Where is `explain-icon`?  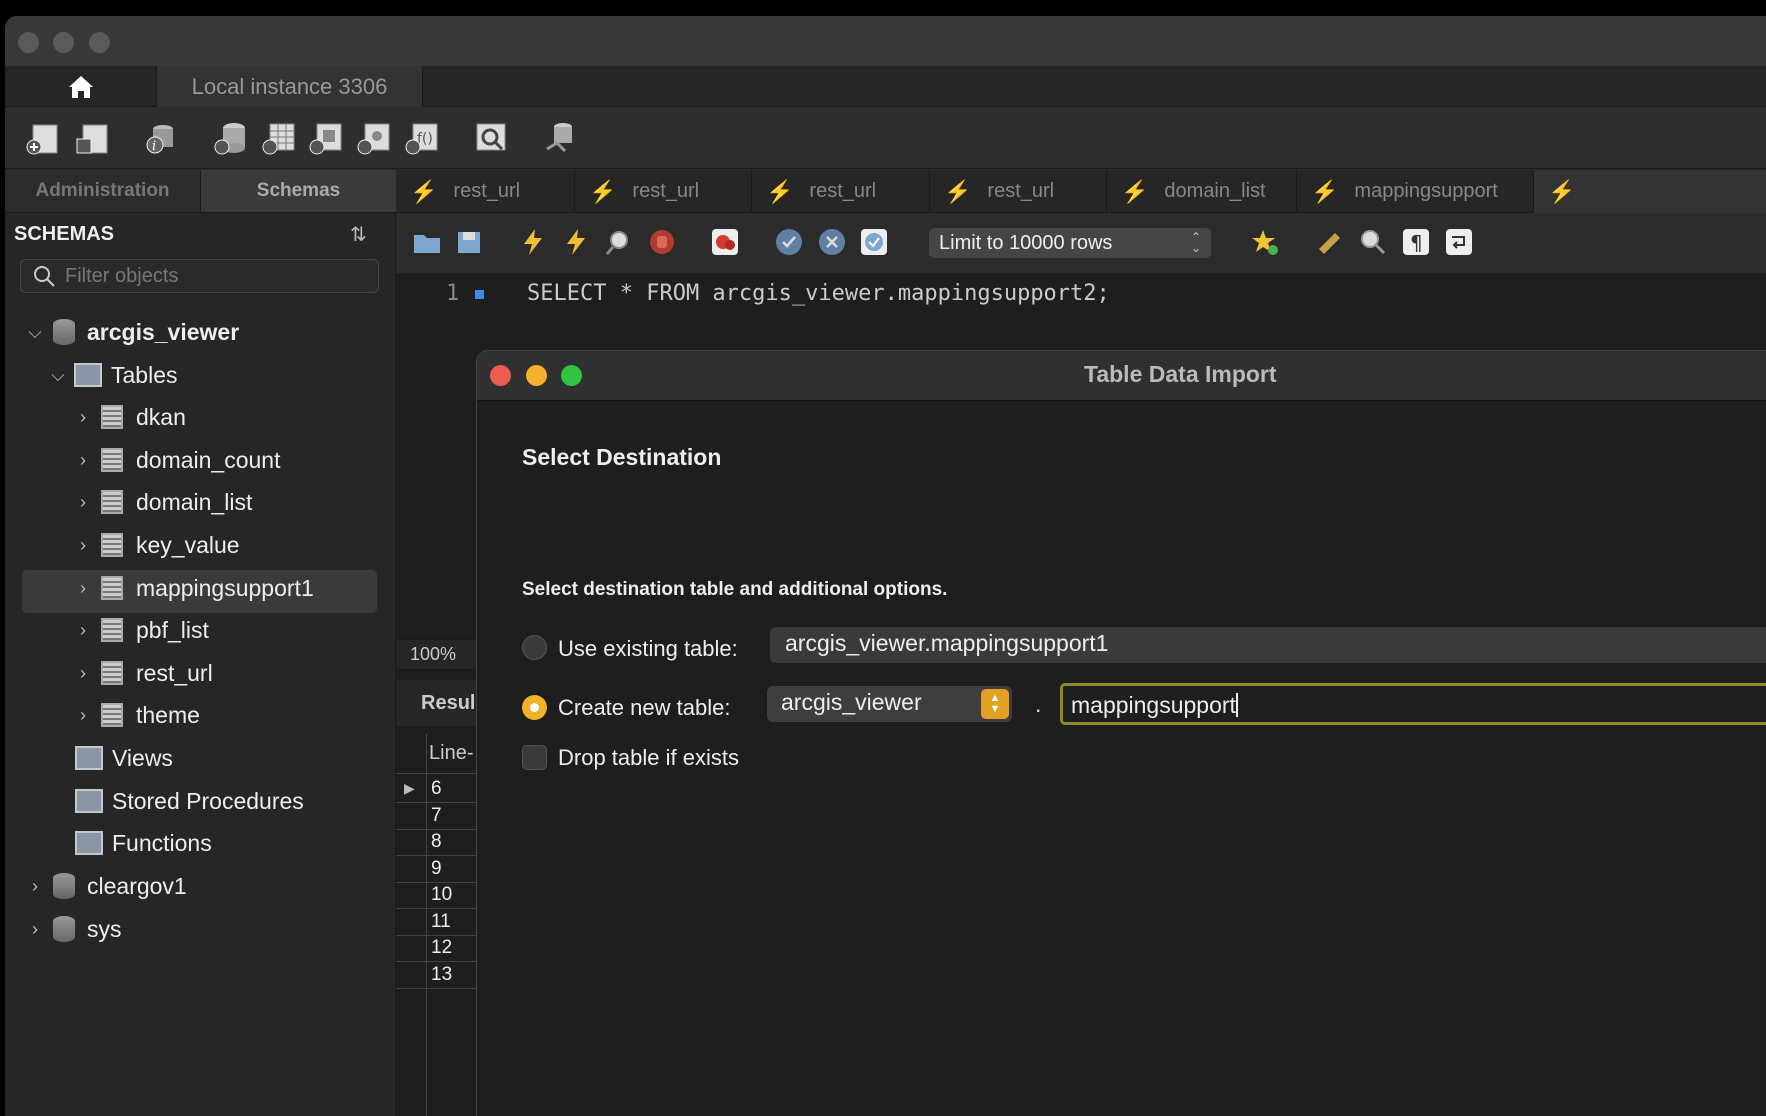 explain-icon is located at coordinates (619, 242).